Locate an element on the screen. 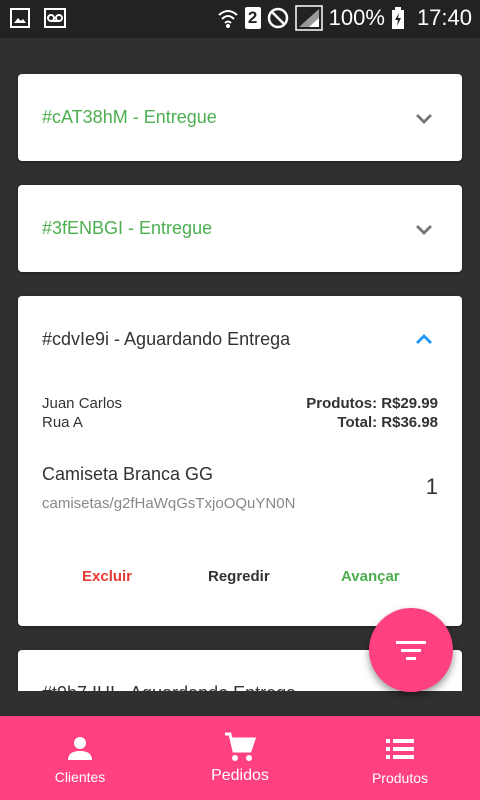 This screenshot has height=800, width=480. status-bar: 2 100% 17:40 is located at coordinates (240, 19).